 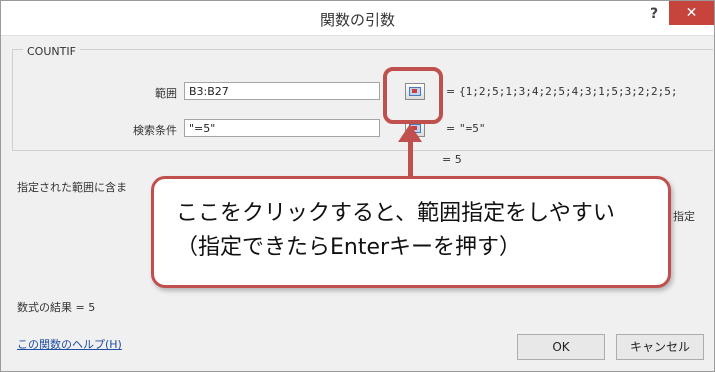 What do you see at coordinates (51, 51) in the screenshot?
I see `function-name-label: COUNTIF` at bounding box center [51, 51].